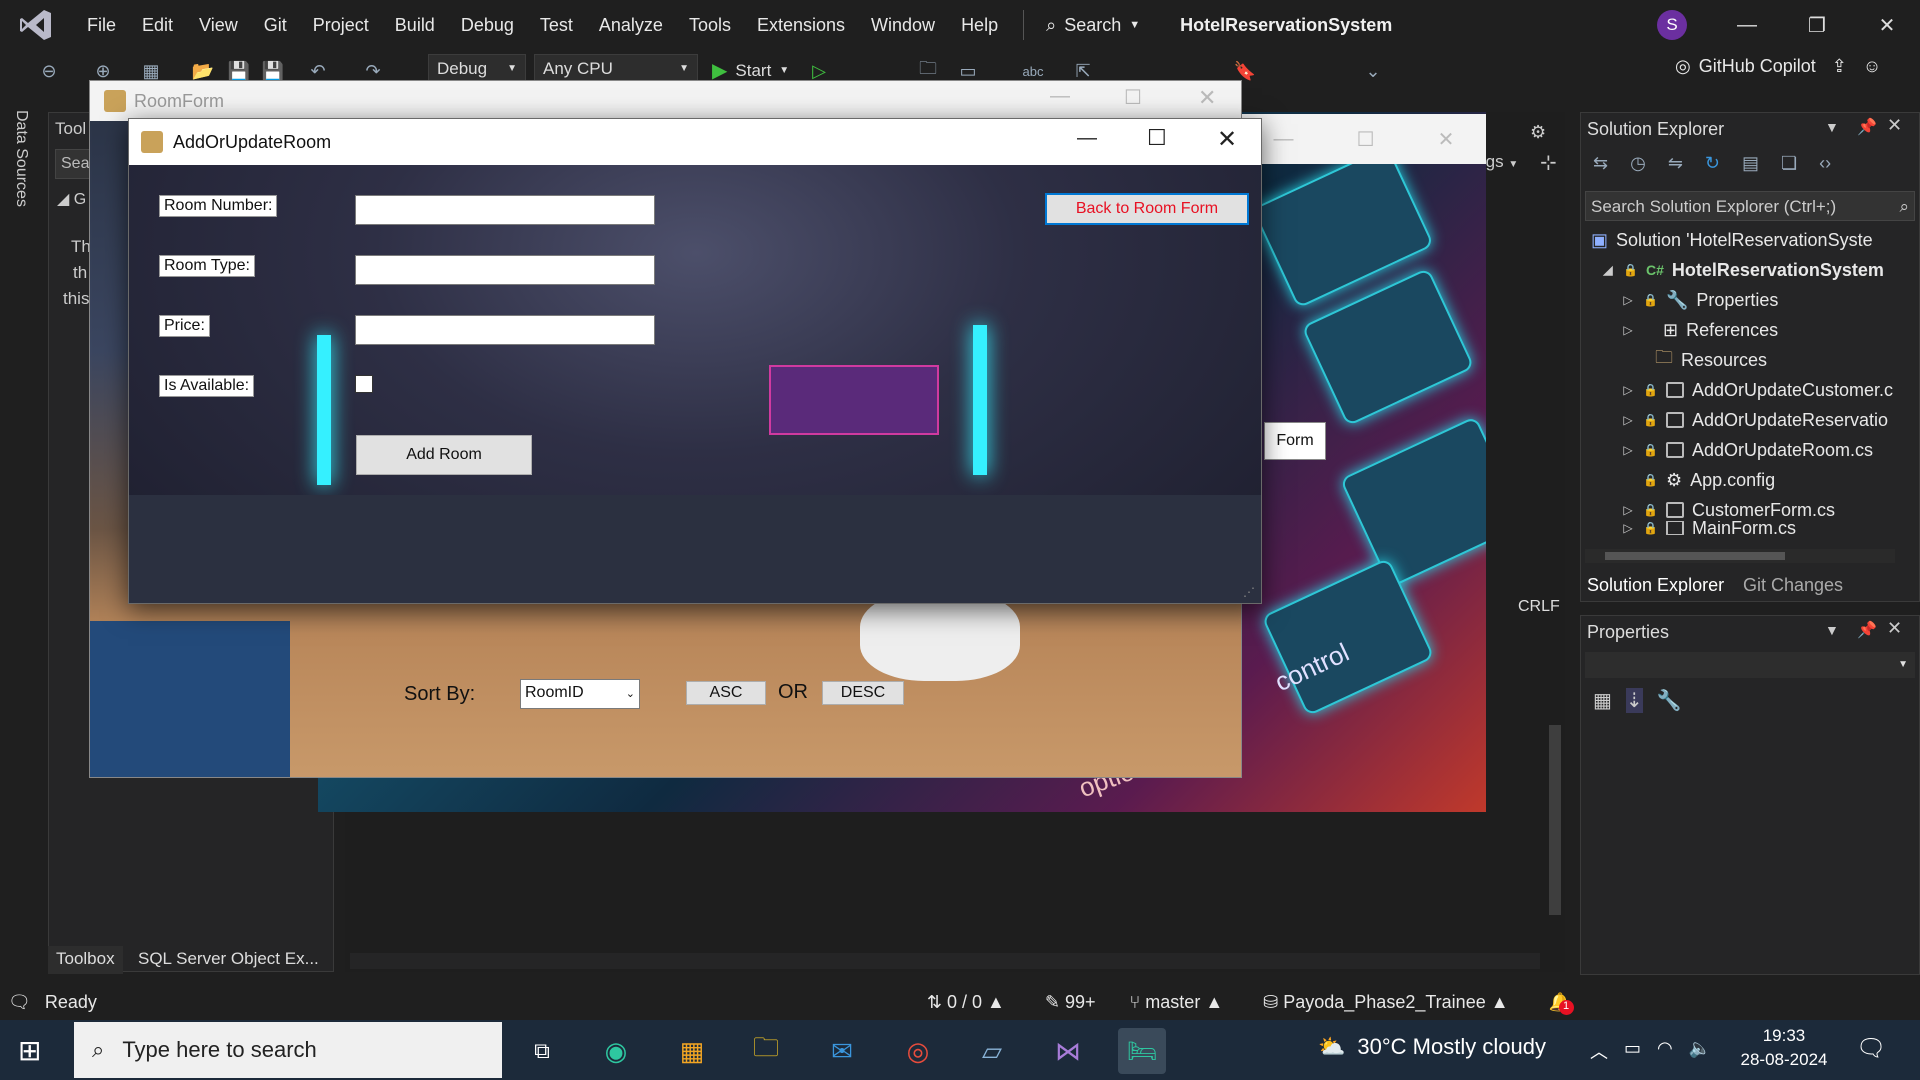 This screenshot has height=1080, width=1920. Describe the element at coordinates (556, 25) in the screenshot. I see `menu-test: Test` at that location.